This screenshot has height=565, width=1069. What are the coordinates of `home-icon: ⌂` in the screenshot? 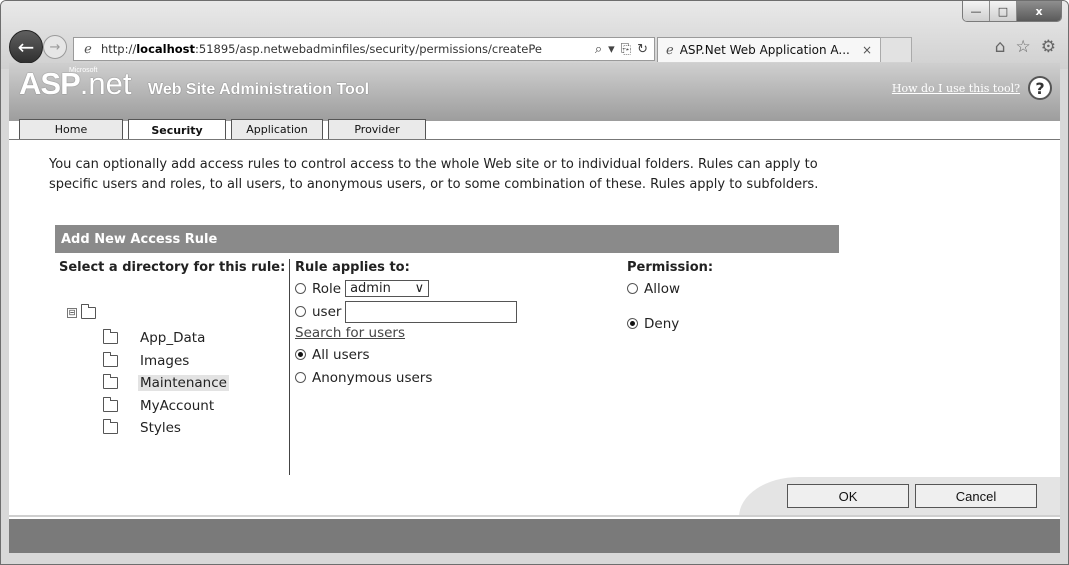 It's located at (1000, 47).